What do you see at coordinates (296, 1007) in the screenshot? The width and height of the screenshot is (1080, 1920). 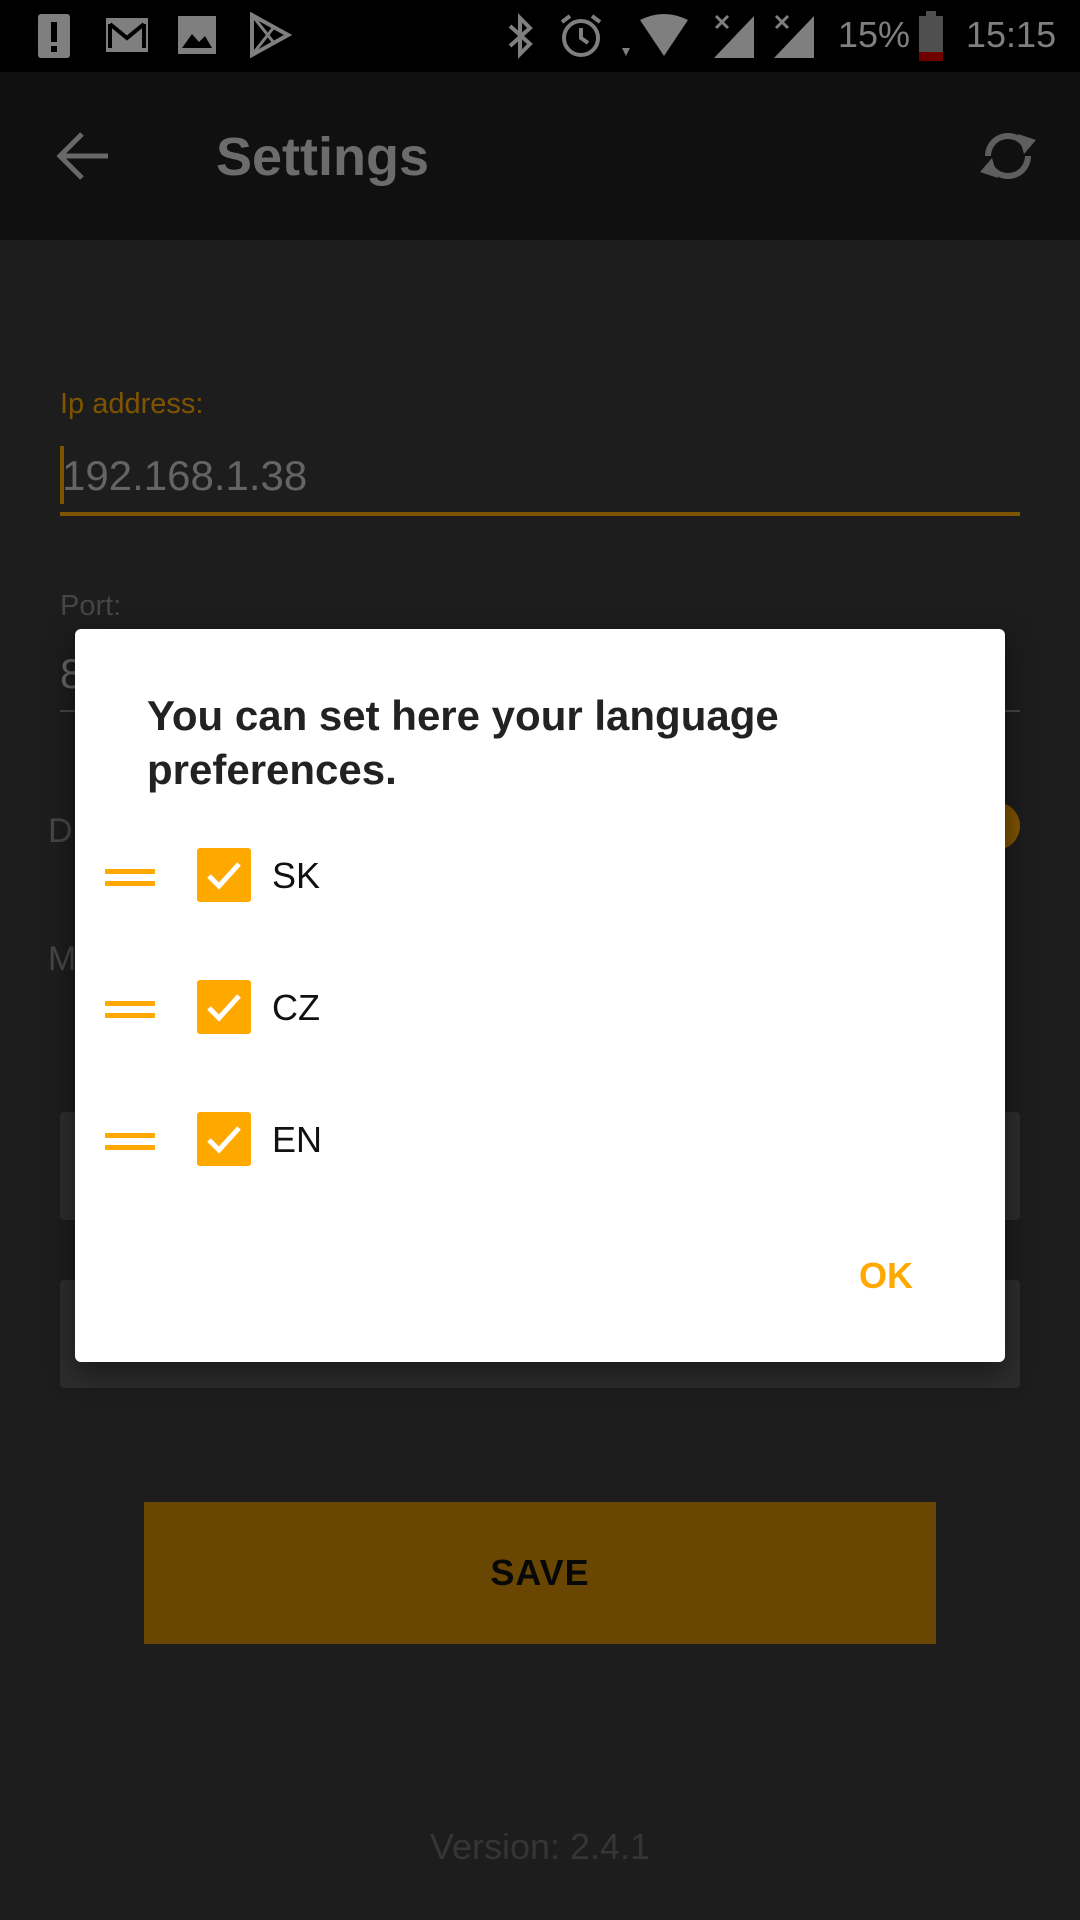 I see `language-label-cz: CZ` at bounding box center [296, 1007].